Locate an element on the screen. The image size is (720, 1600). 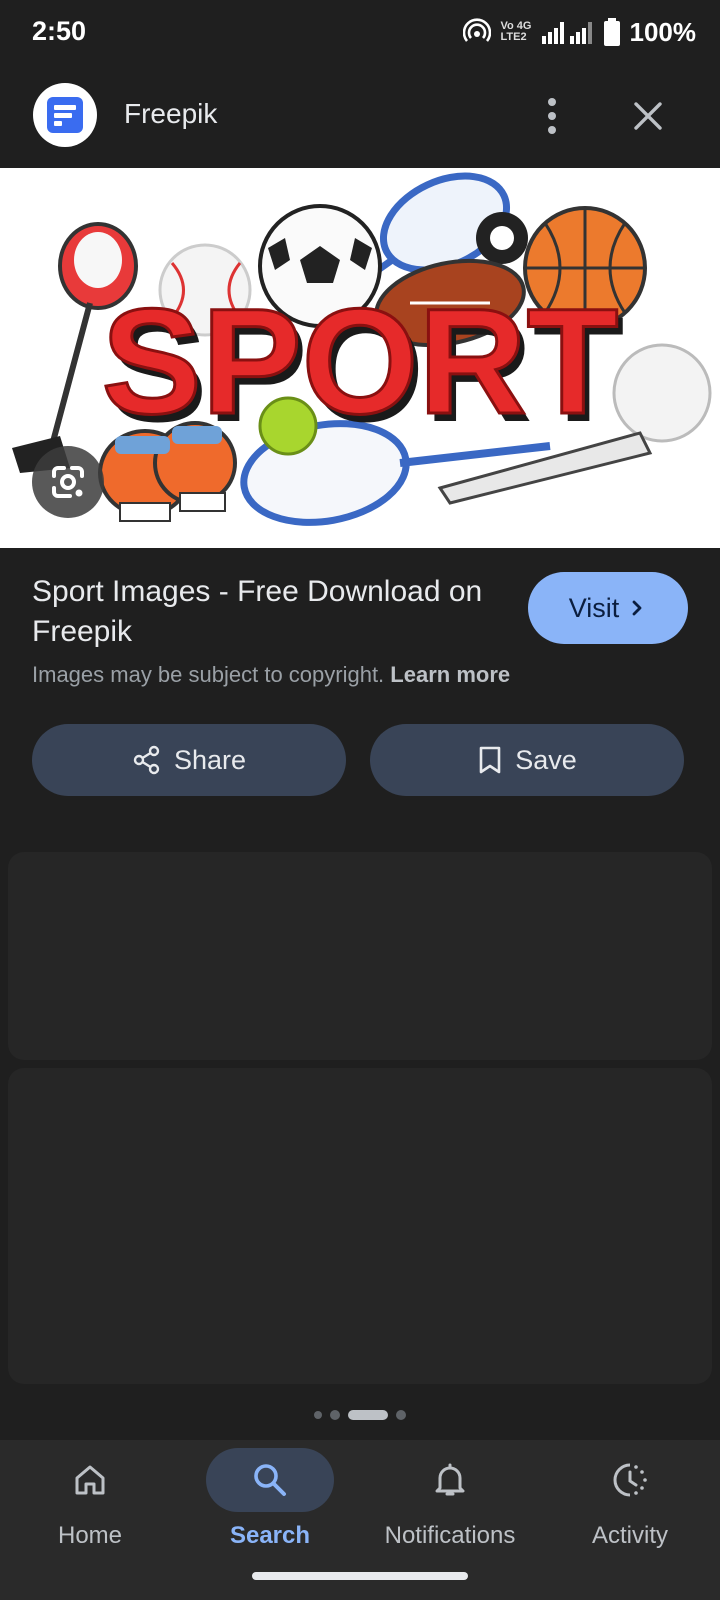
sport-word: SPORT is located at coordinates (360, 361).